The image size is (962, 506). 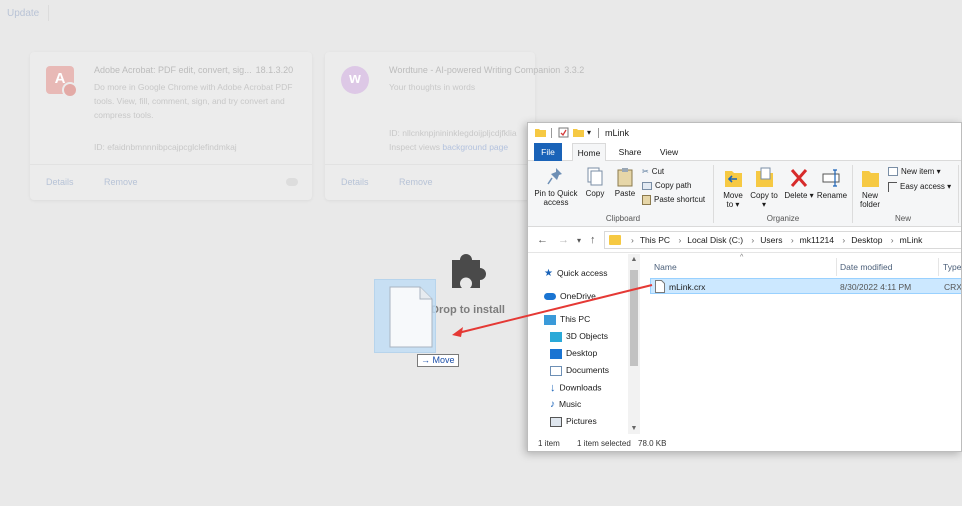 I want to click on up-arrow-icon: ↑, so click(x=593, y=240).